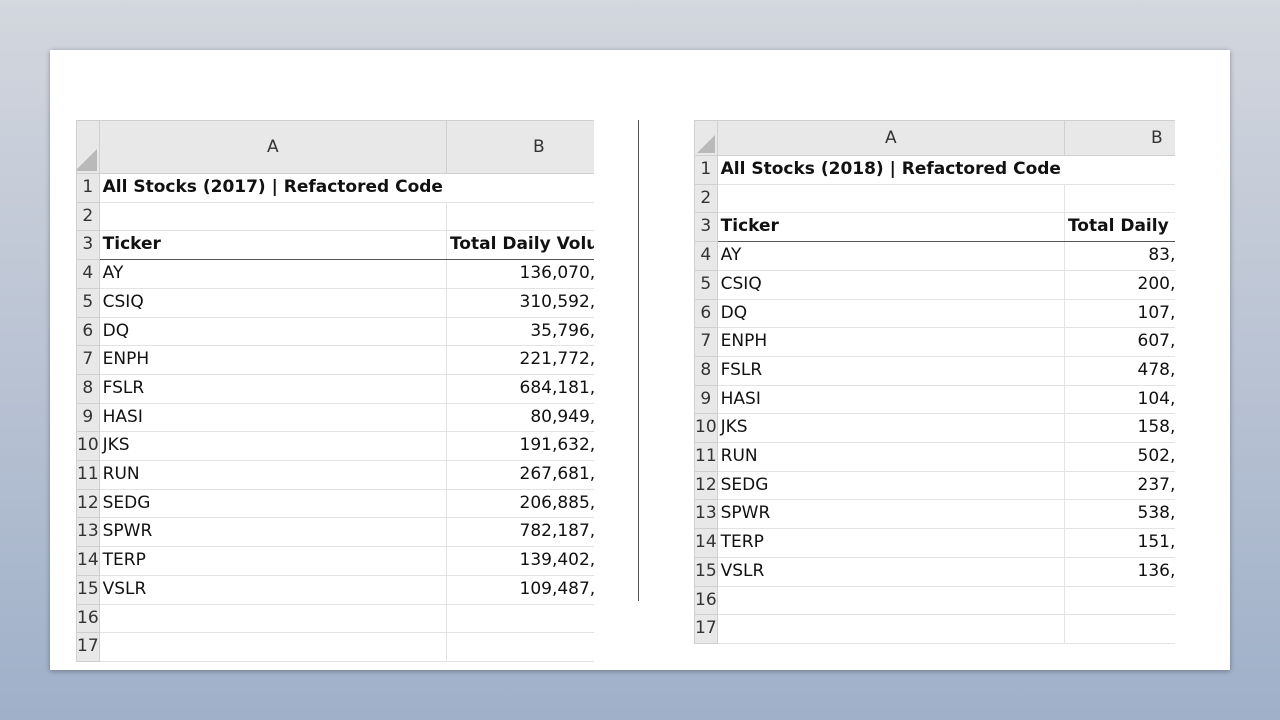 The width and height of the screenshot is (1280, 720). Describe the element at coordinates (272, 188) in the screenshot. I see `sheet-title: All Stocks (2017) | Refactored Code` at that location.